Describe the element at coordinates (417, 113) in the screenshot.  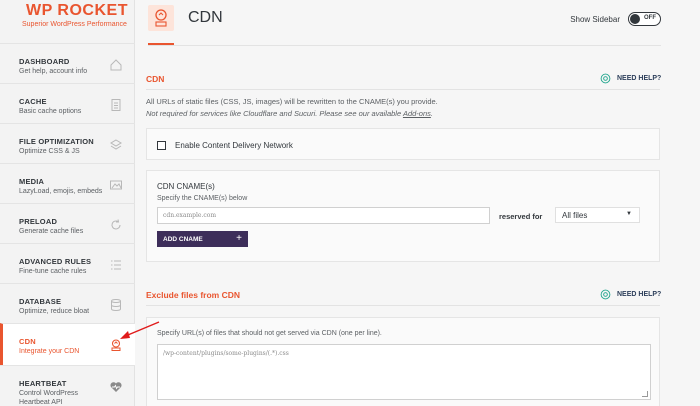
I see `addons-link: Add-ons` at that location.